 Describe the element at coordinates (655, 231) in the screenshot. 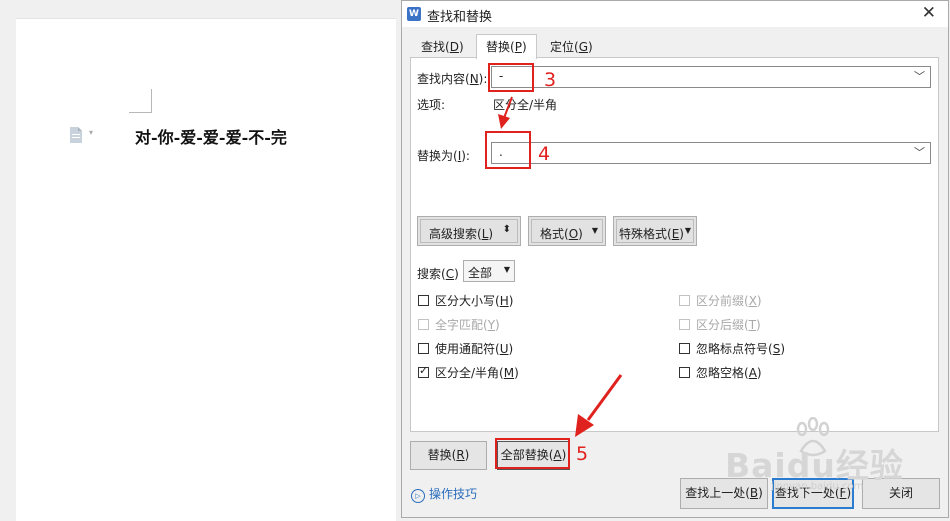

I see `special-format-button: 特殊格式(E) ▼` at that location.